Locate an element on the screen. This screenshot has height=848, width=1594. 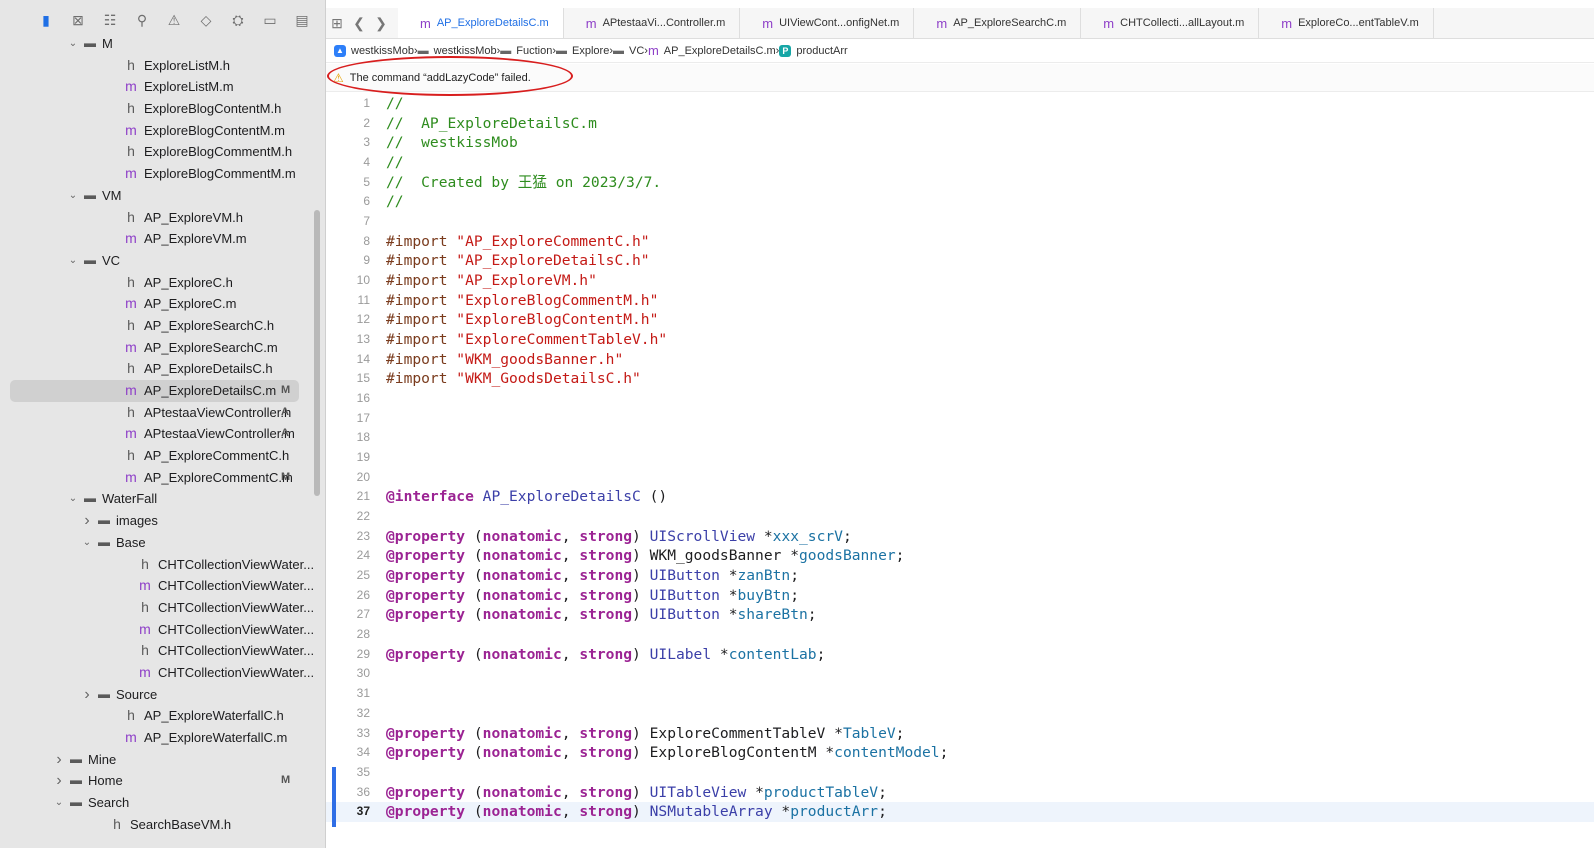
breadcrumb-item: ▬ Explore is located at coordinates (582, 51).